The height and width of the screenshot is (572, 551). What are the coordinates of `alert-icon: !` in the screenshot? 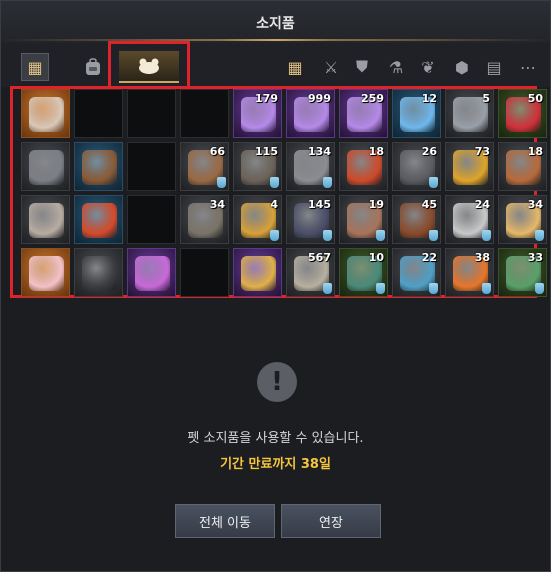 It's located at (277, 382).